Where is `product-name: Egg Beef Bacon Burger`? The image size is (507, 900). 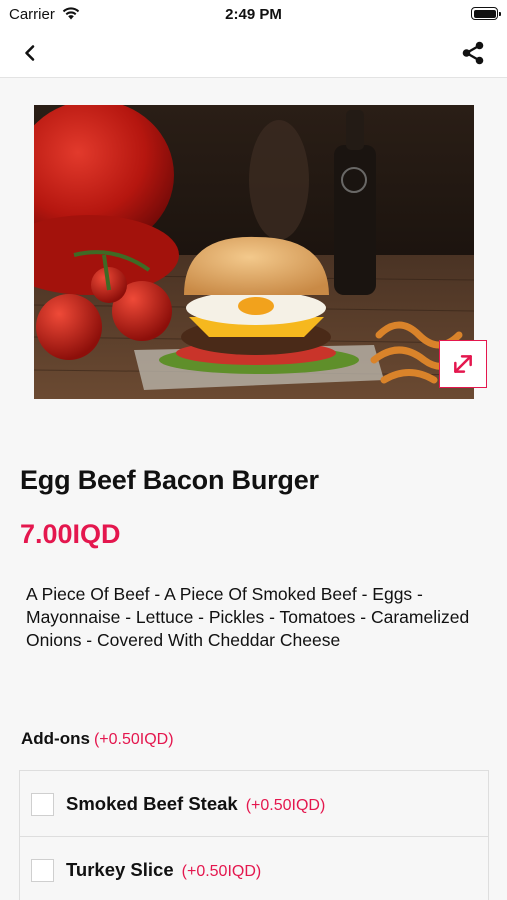 product-name: Egg Beef Bacon Burger is located at coordinates (169, 480).